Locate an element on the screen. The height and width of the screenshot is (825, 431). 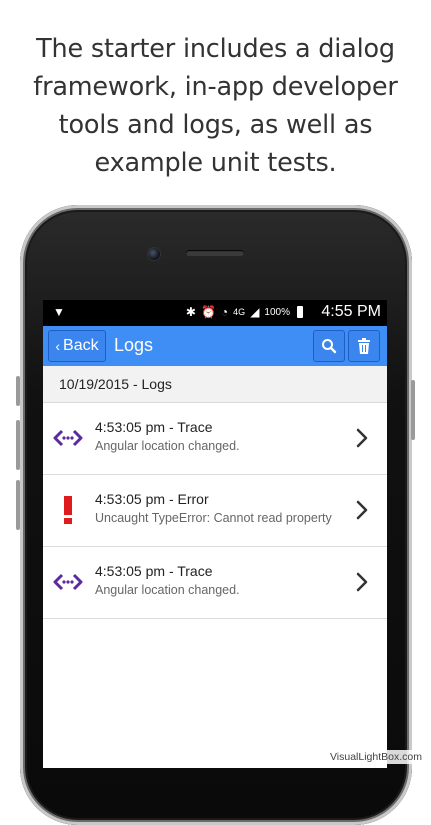
page-title: Logs is located at coordinates (134, 345).